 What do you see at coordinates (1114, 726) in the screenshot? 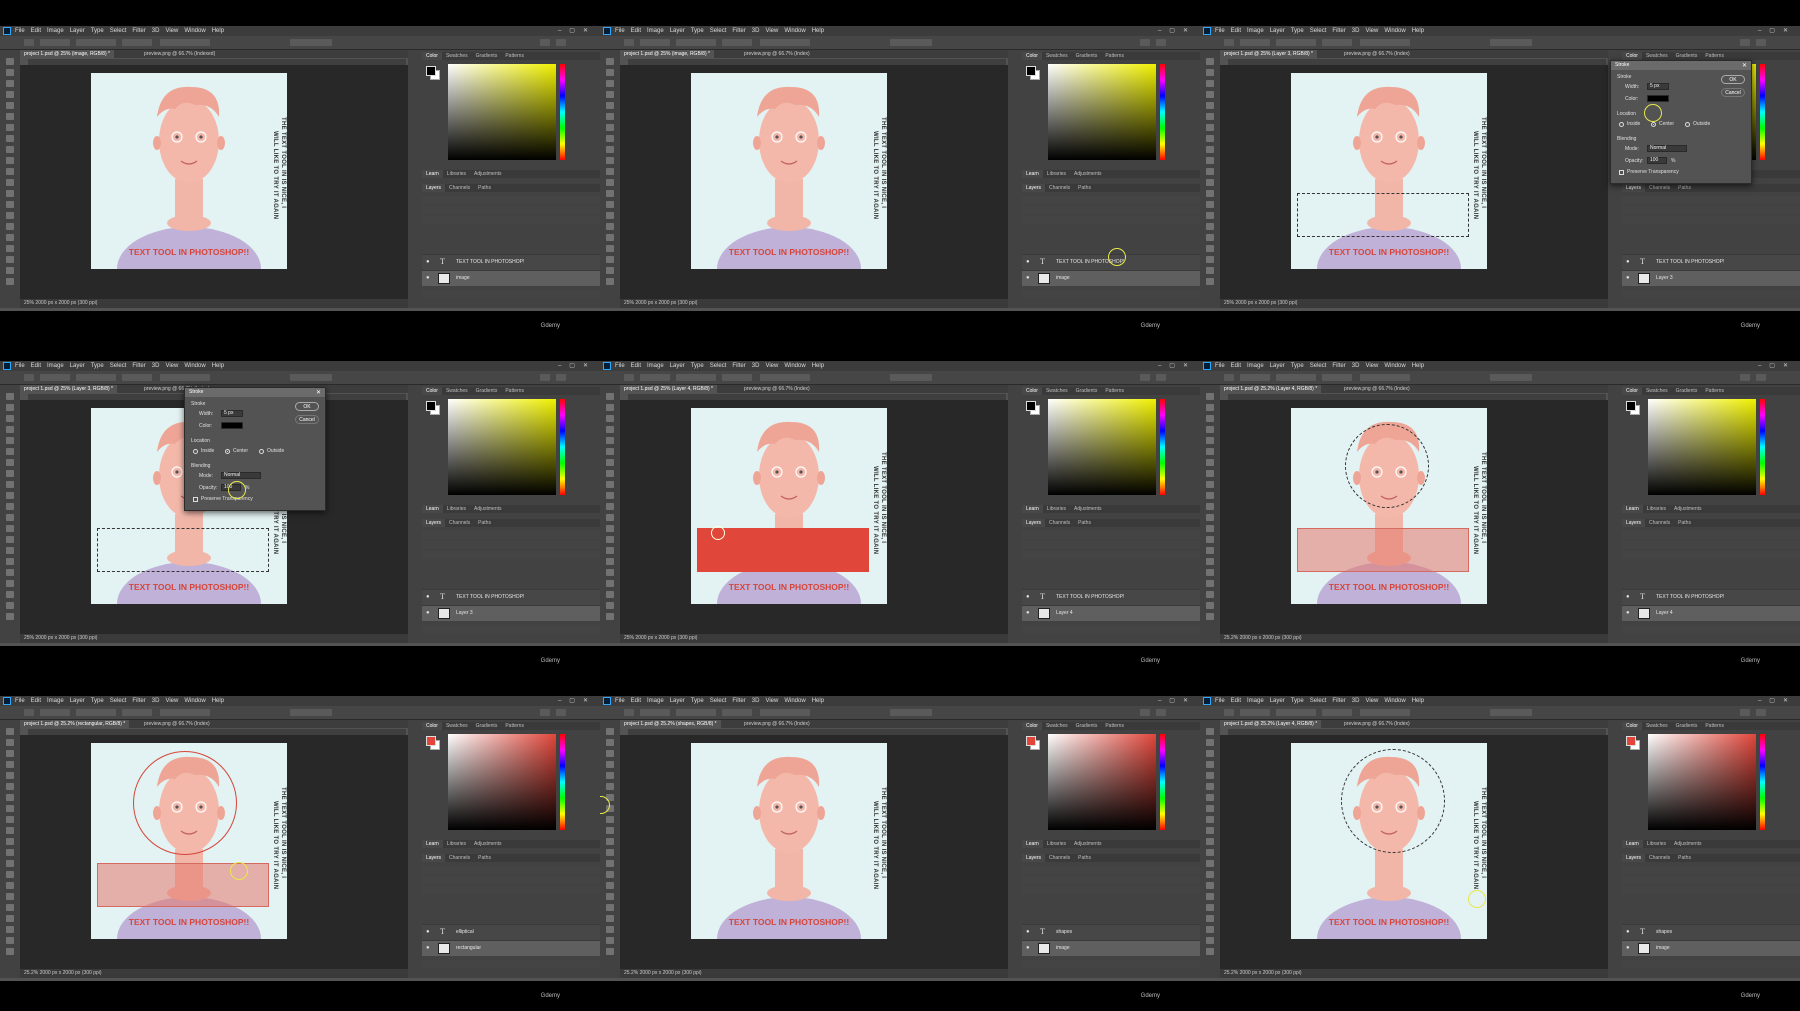
I see `tab-patterns: Patterns` at bounding box center [1114, 726].